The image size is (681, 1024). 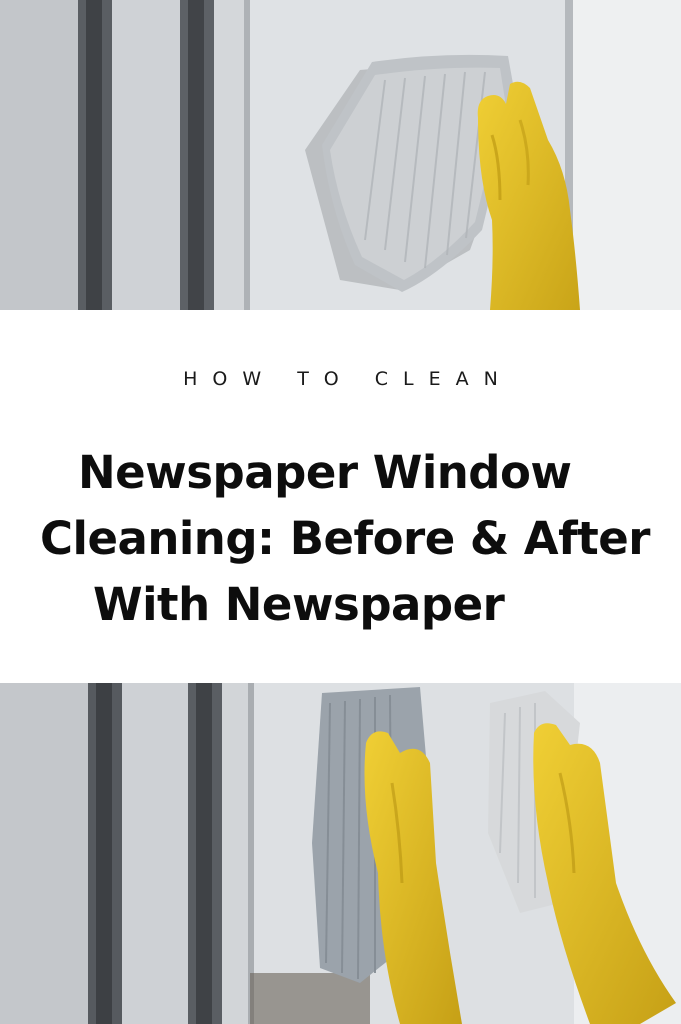 What do you see at coordinates (299, 604) in the screenshot?
I see `headline-line-3: With Newspaper` at bounding box center [299, 604].